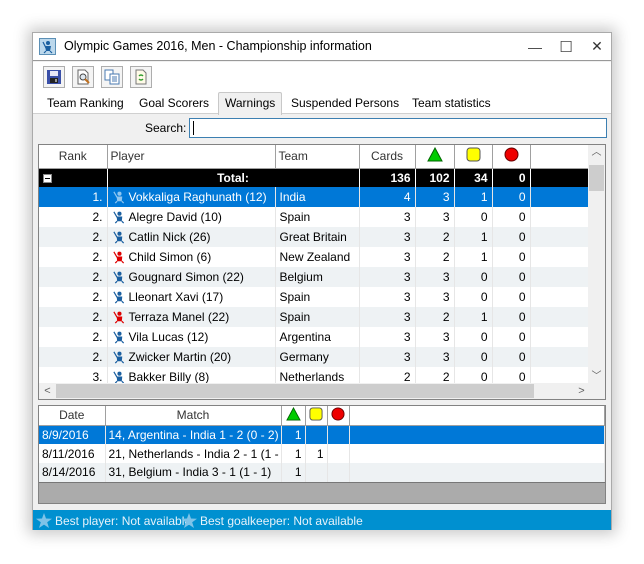  What do you see at coordinates (322, 77) in the screenshot?
I see `toolbar` at bounding box center [322, 77].